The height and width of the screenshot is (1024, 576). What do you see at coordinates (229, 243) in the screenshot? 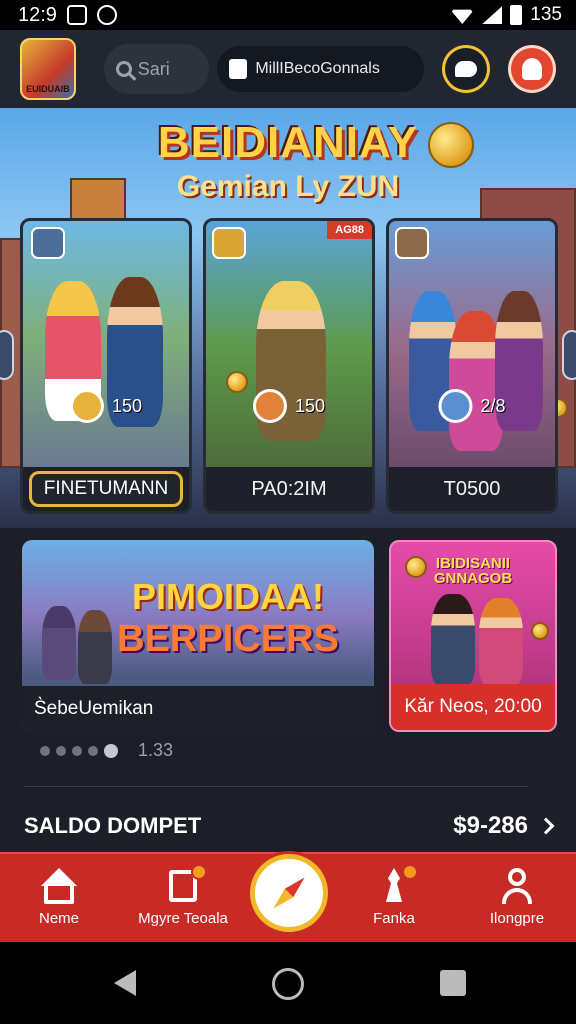
I see `shield-icon` at bounding box center [229, 243].